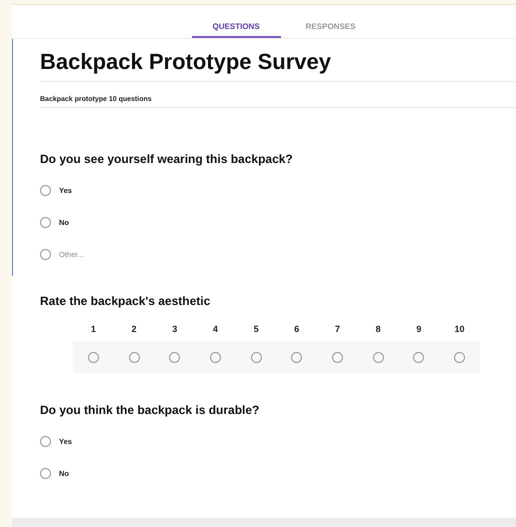 This screenshot has width=516, height=527. Describe the element at coordinates (167, 159) in the screenshot. I see `question-title: Do you see yourself wearing this backpack?` at that location.